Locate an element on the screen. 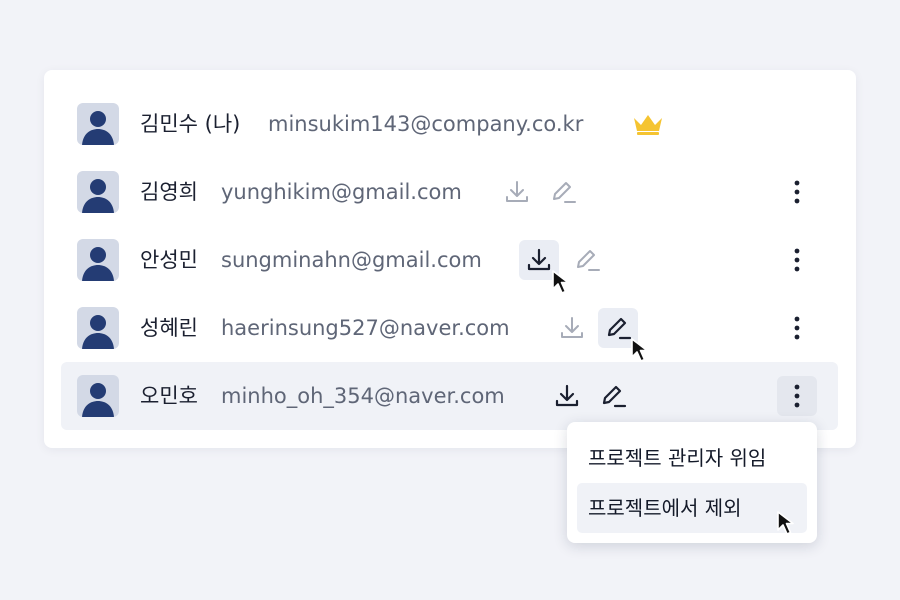 Image resolution: width=900 pixels, height=600 pixels. member-name: 안성민 is located at coordinates (169, 260).